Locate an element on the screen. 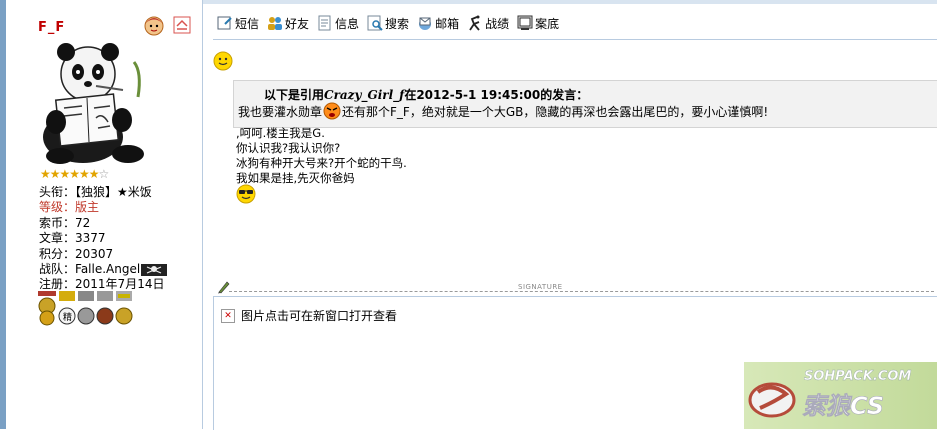 The height and width of the screenshot is (430, 937). home-icon is located at coordinates (182, 25).